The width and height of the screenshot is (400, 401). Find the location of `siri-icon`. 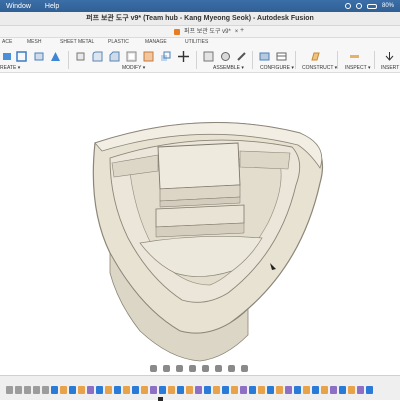

siri-icon is located at coordinates (358, 6).